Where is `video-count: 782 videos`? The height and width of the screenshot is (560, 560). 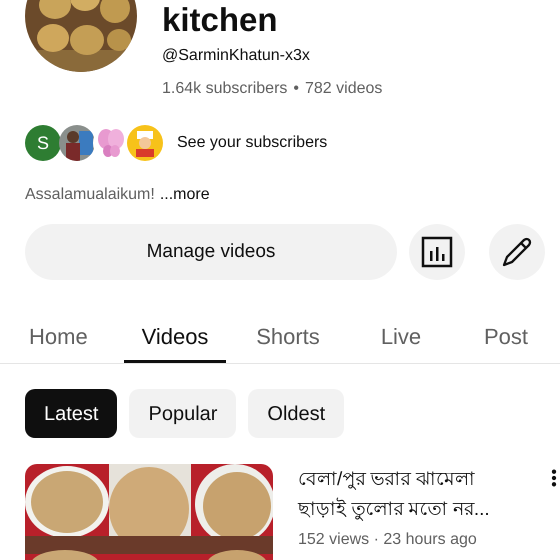 video-count: 782 videos is located at coordinates (343, 89).